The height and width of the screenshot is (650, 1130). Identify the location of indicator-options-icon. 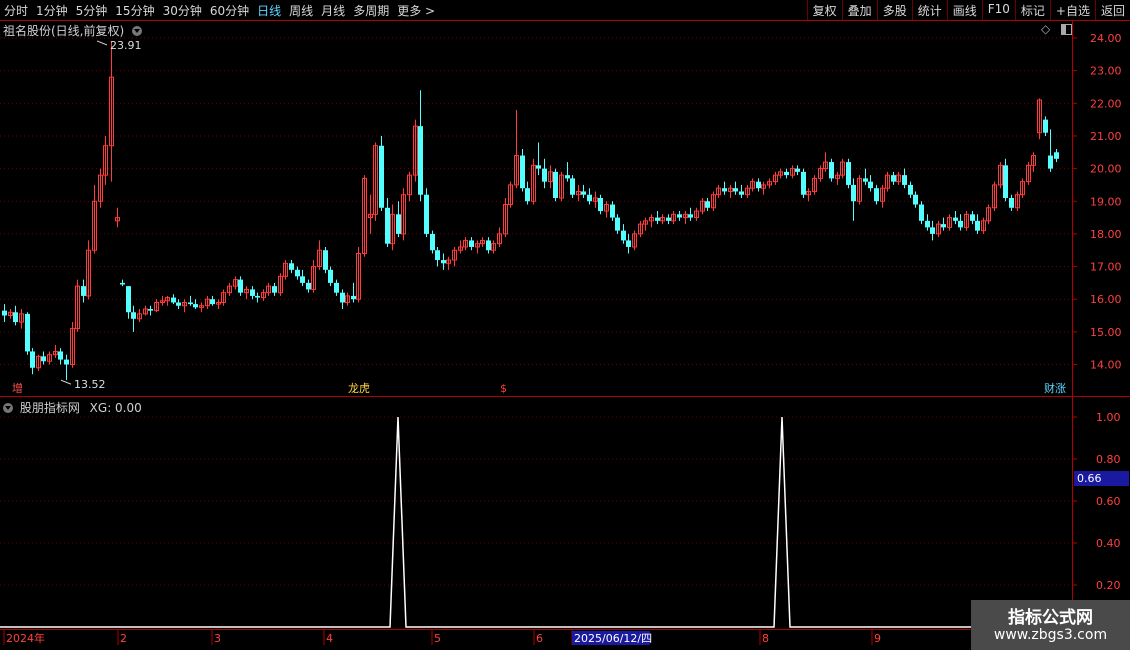
(8, 408).